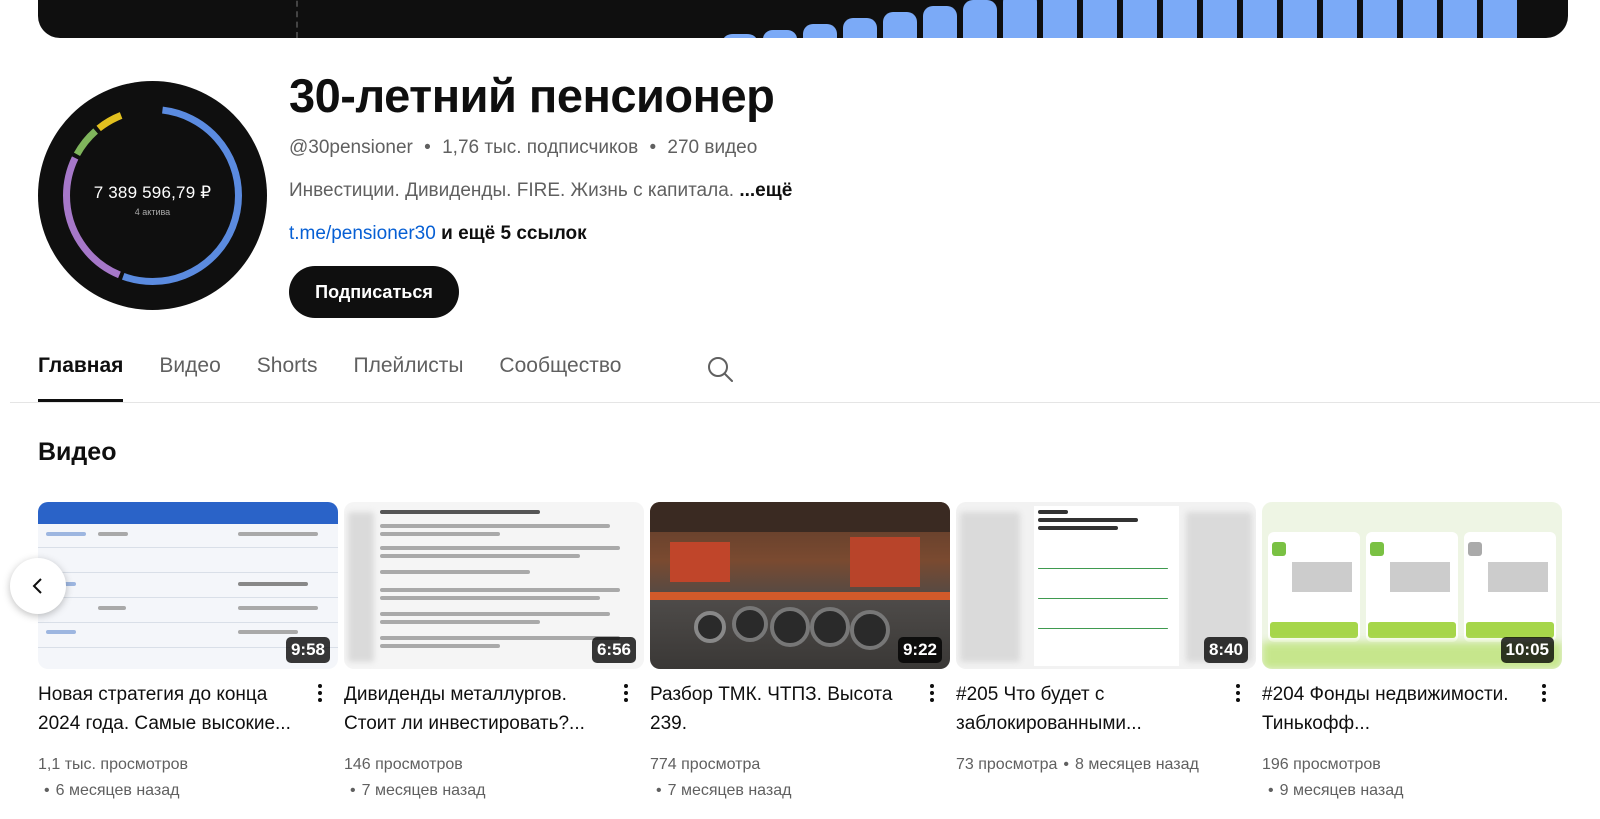 The image size is (1600, 819). I want to click on video-stats: 1,1 тыс. просмотров • 6 месяцев назад, so click(113, 778).